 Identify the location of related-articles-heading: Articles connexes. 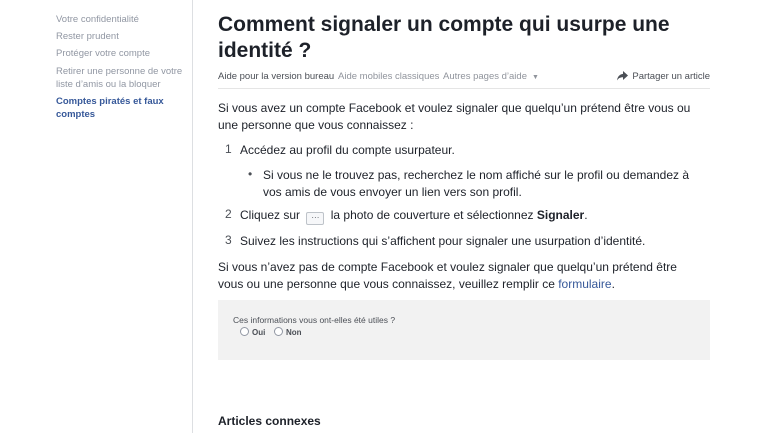
(269, 421).